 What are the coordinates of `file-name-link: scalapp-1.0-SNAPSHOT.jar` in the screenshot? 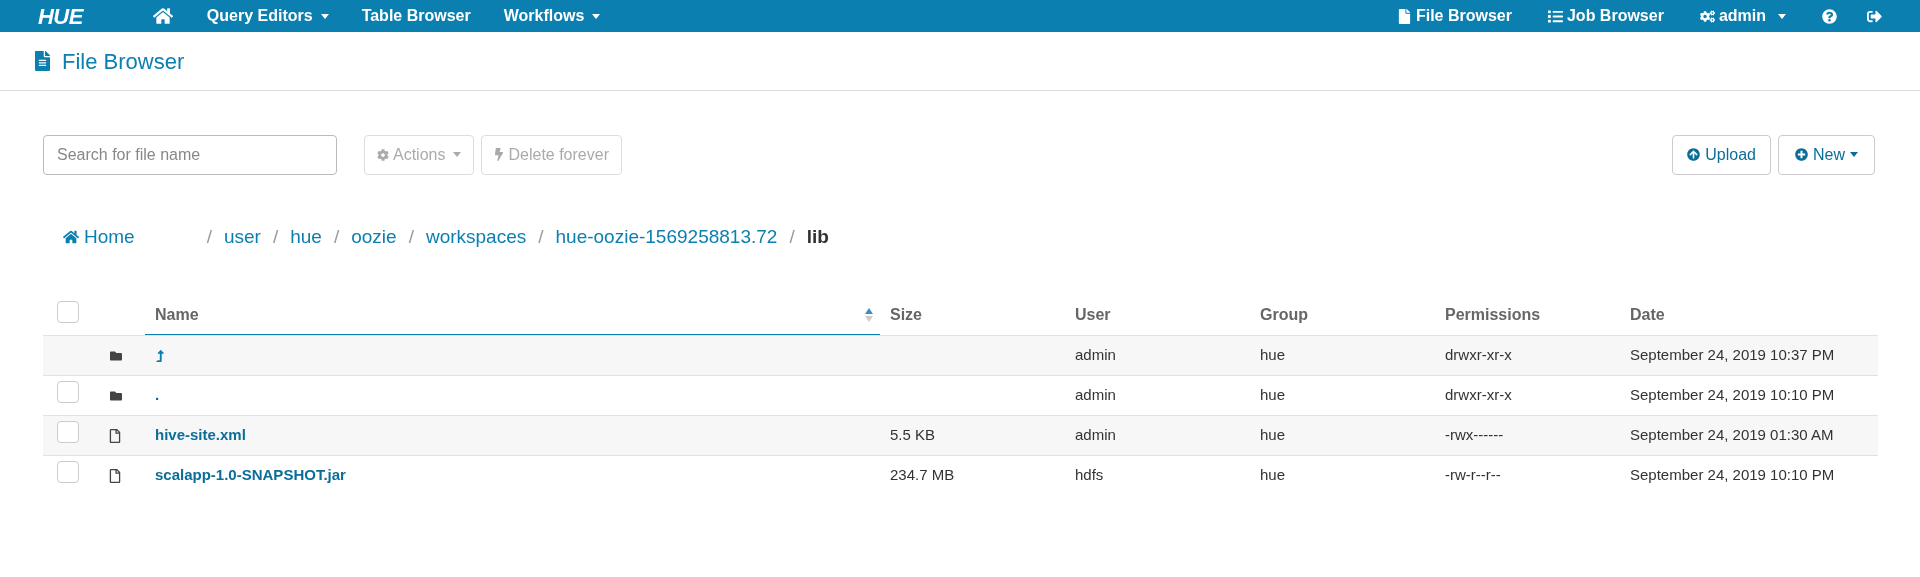 It's located at (250, 475).